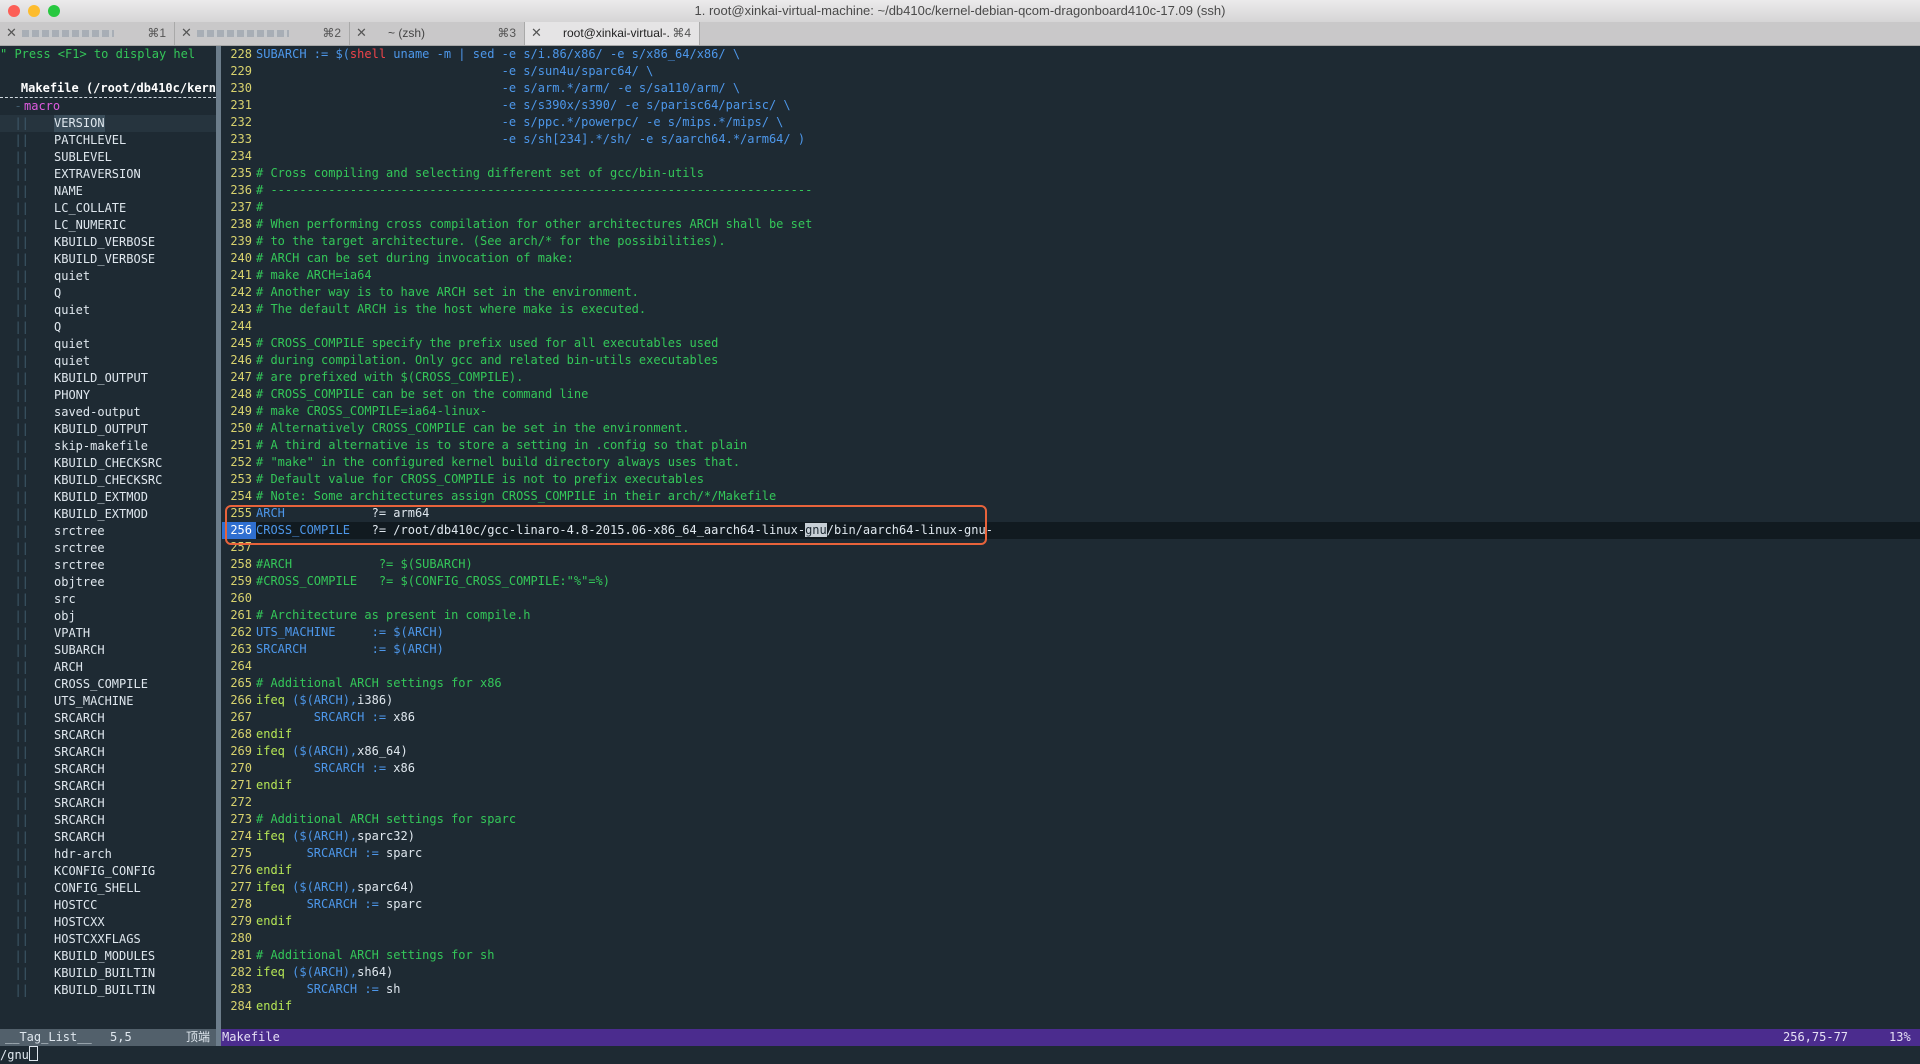 The image size is (1920, 1064). I want to click on code-line: 269 ifeq ($(ARCH),x86_64), so click(1071, 751).